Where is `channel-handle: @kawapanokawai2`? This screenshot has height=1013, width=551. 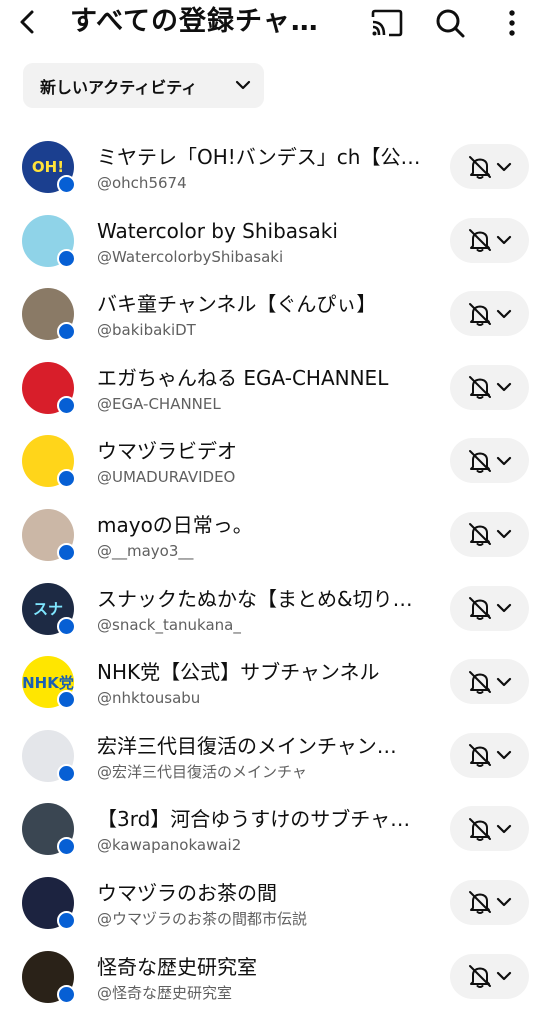
channel-handle: @kawapanokawai2 is located at coordinates (169, 845).